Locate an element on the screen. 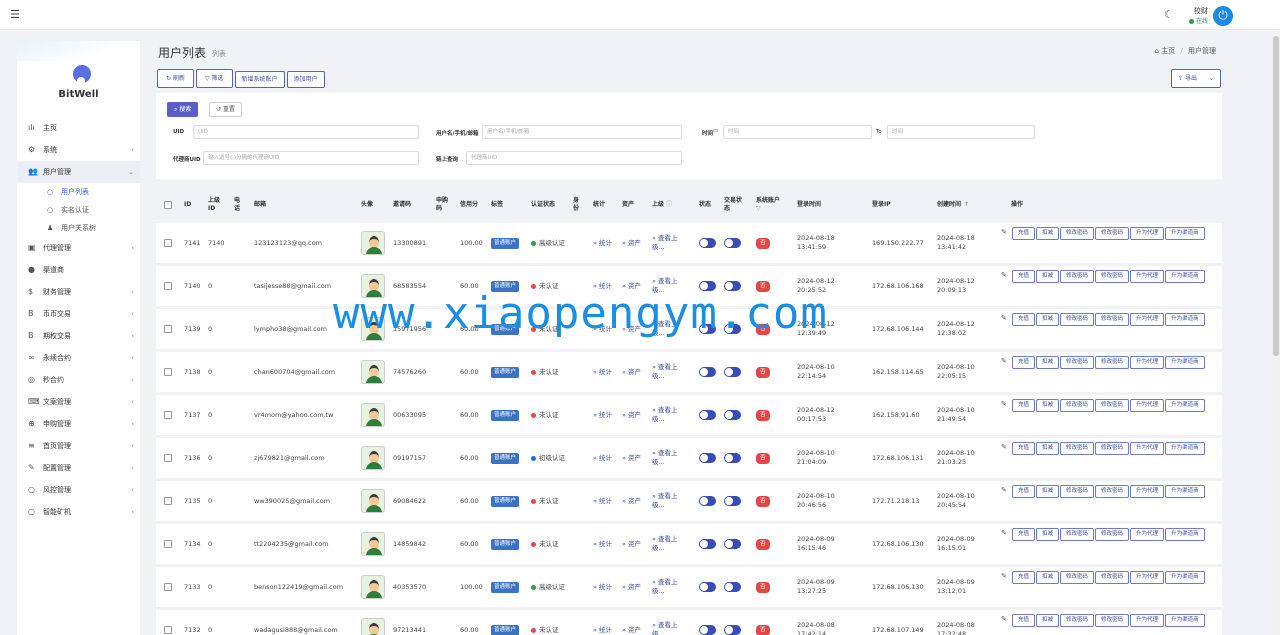 The height and width of the screenshot is (635, 1280). sidebar-item: ⊕ 申购管理 ‹ is located at coordinates (78, 424).